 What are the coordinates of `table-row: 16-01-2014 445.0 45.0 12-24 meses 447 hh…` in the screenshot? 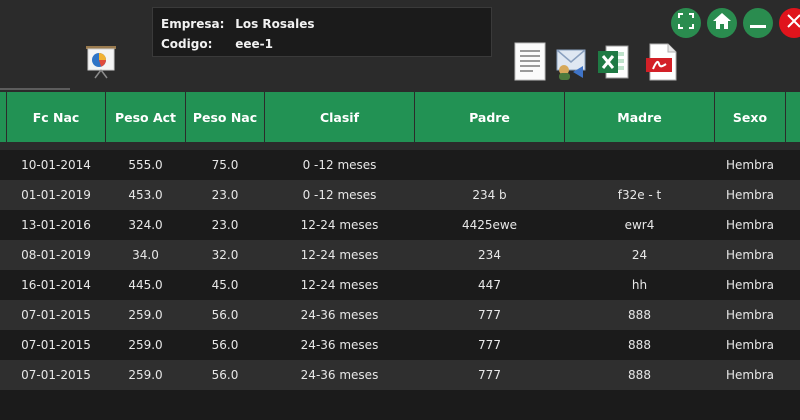 It's located at (400, 285).